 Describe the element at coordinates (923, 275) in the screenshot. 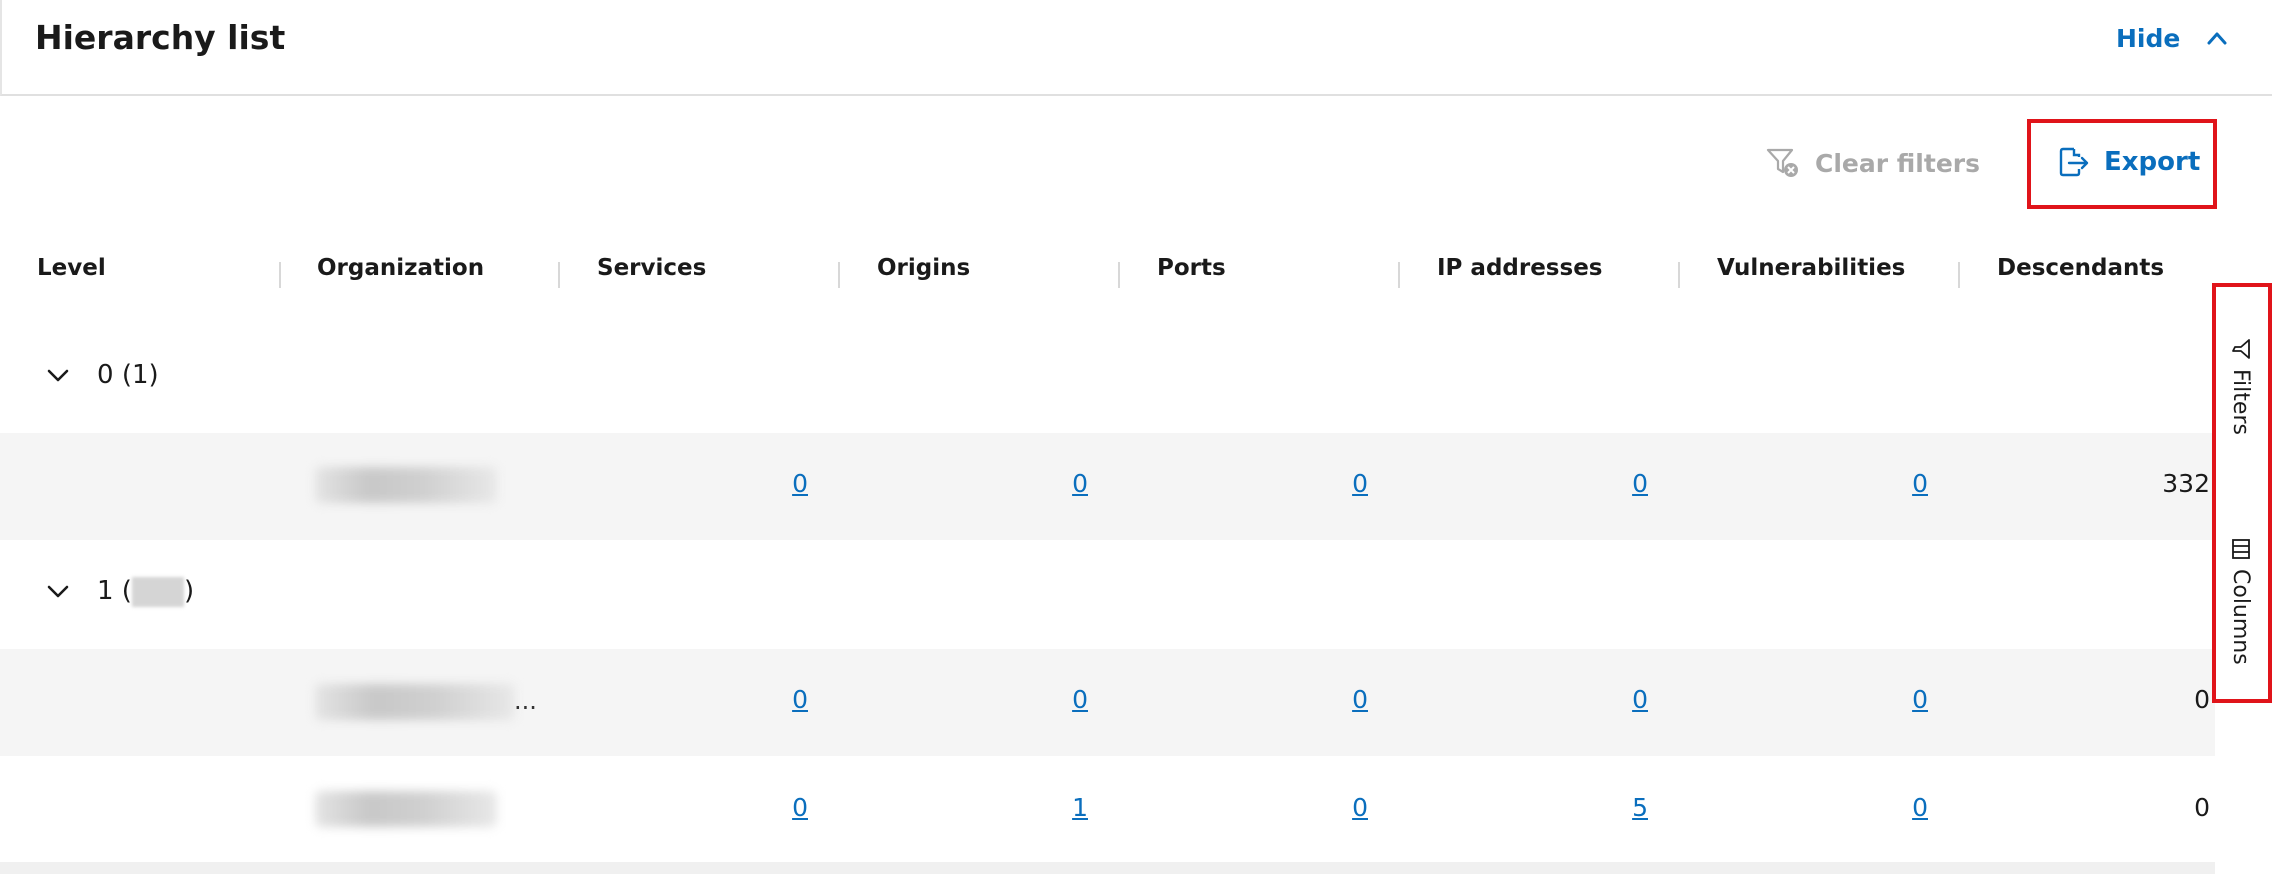

I see `column-header-origins: Origins` at that location.